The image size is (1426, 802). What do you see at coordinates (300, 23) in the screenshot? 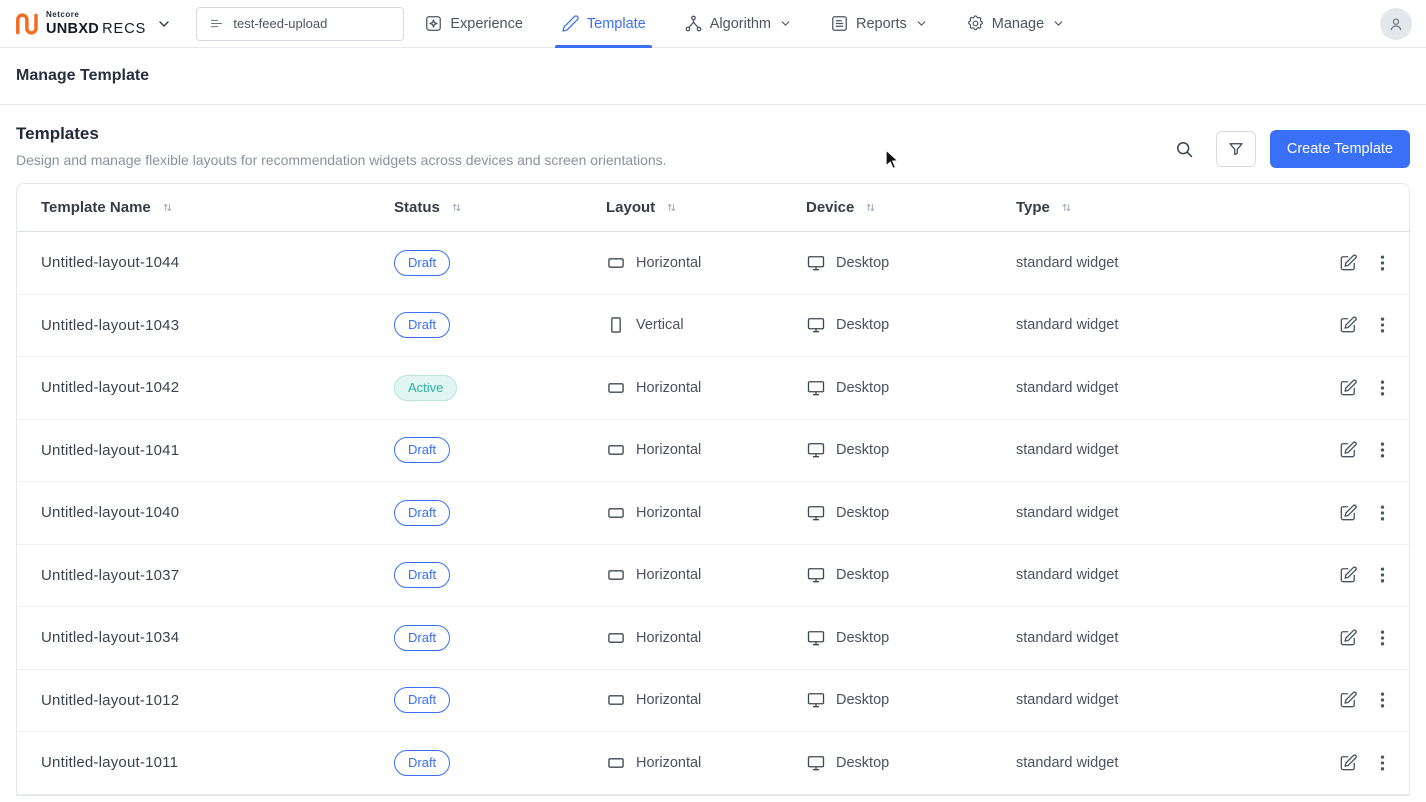
I see `feed-selector: test-feed-upload` at bounding box center [300, 23].